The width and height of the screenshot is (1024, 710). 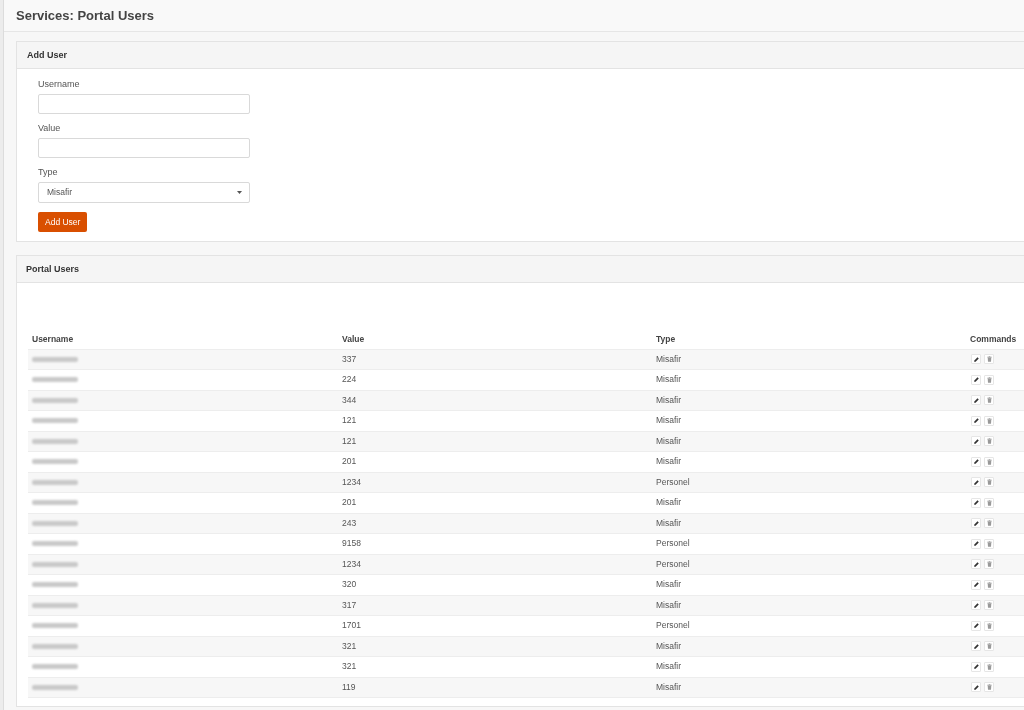 What do you see at coordinates (48, 172) in the screenshot?
I see `field-label: Type` at bounding box center [48, 172].